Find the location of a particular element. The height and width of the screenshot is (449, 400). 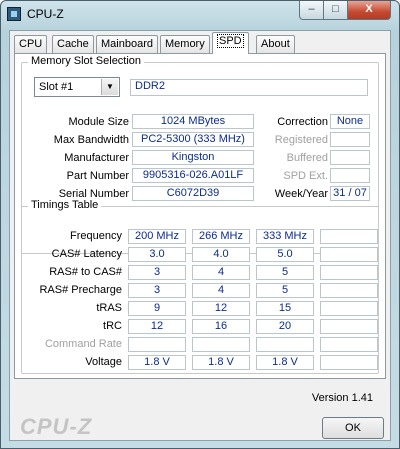

timing-row-label: Voltage is located at coordinates (103, 362).